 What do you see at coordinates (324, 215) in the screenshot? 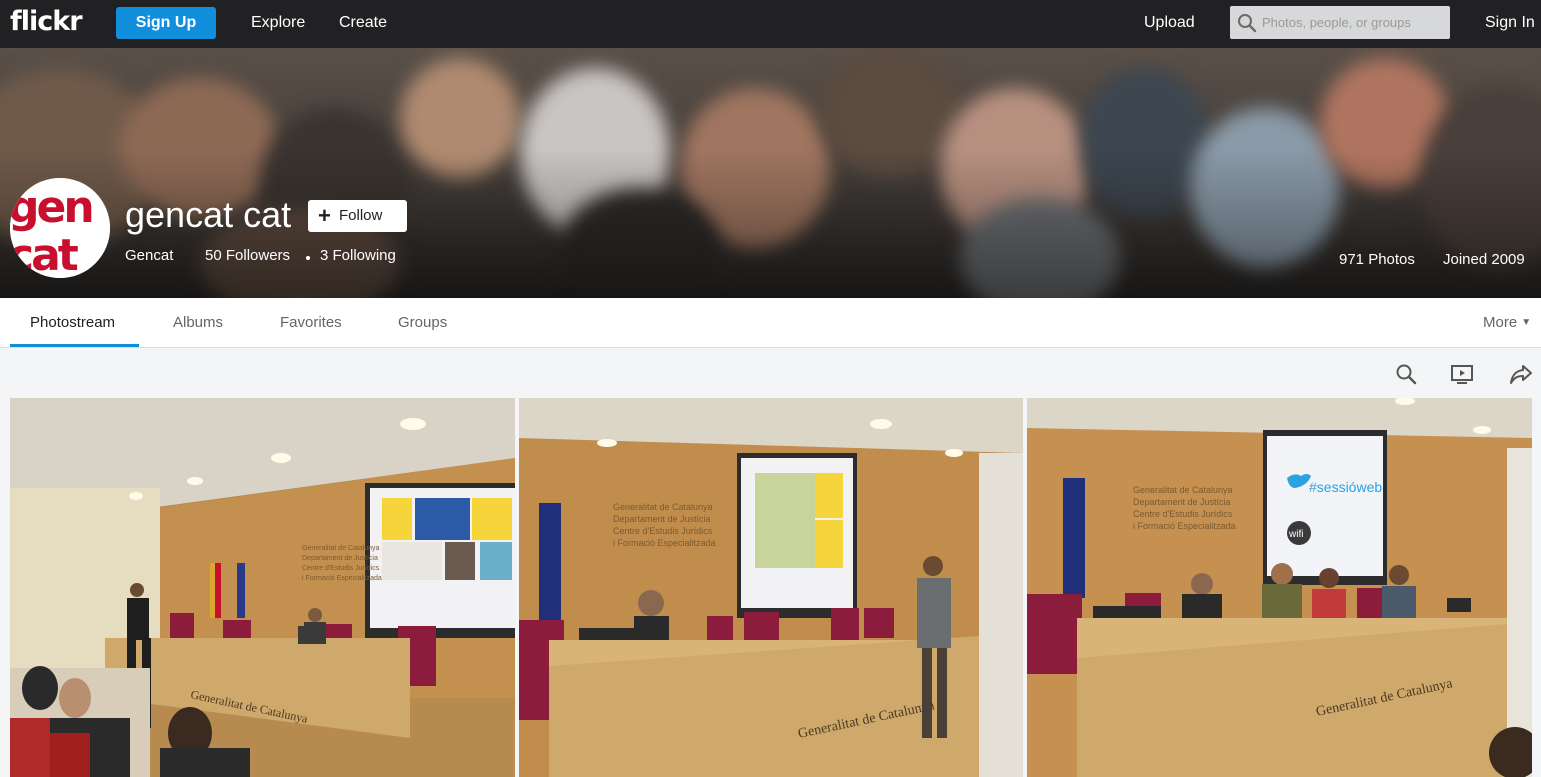
I see `plus-icon: +` at bounding box center [324, 215].